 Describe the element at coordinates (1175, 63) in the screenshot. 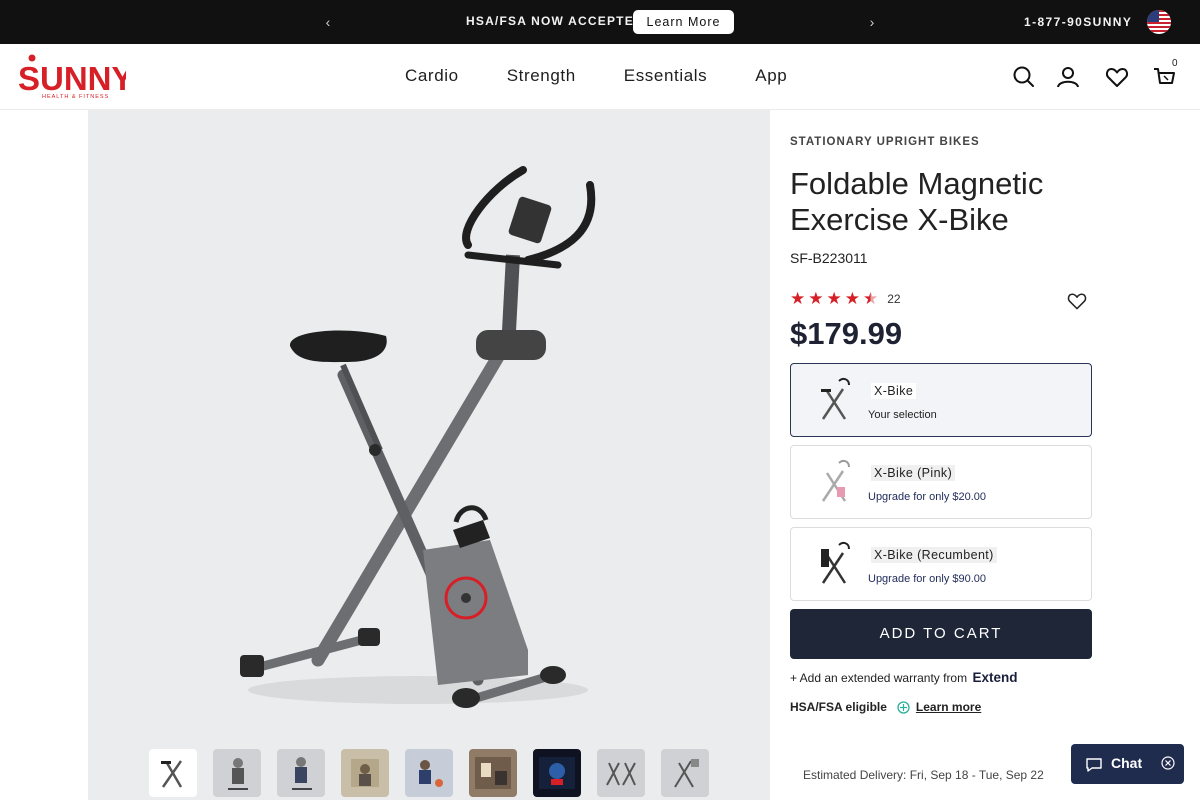

I see `cart-count-badge: 0` at that location.